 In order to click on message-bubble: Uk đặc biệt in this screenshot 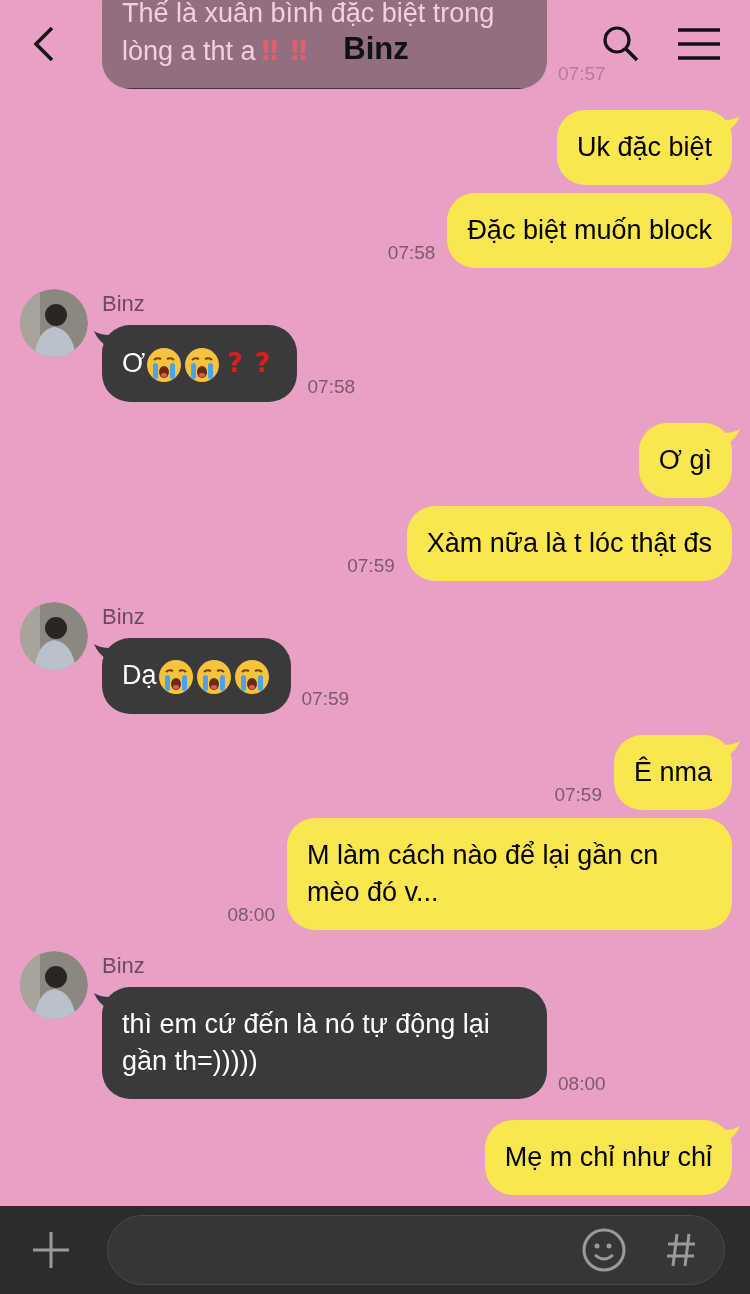, I will do `click(644, 147)`.